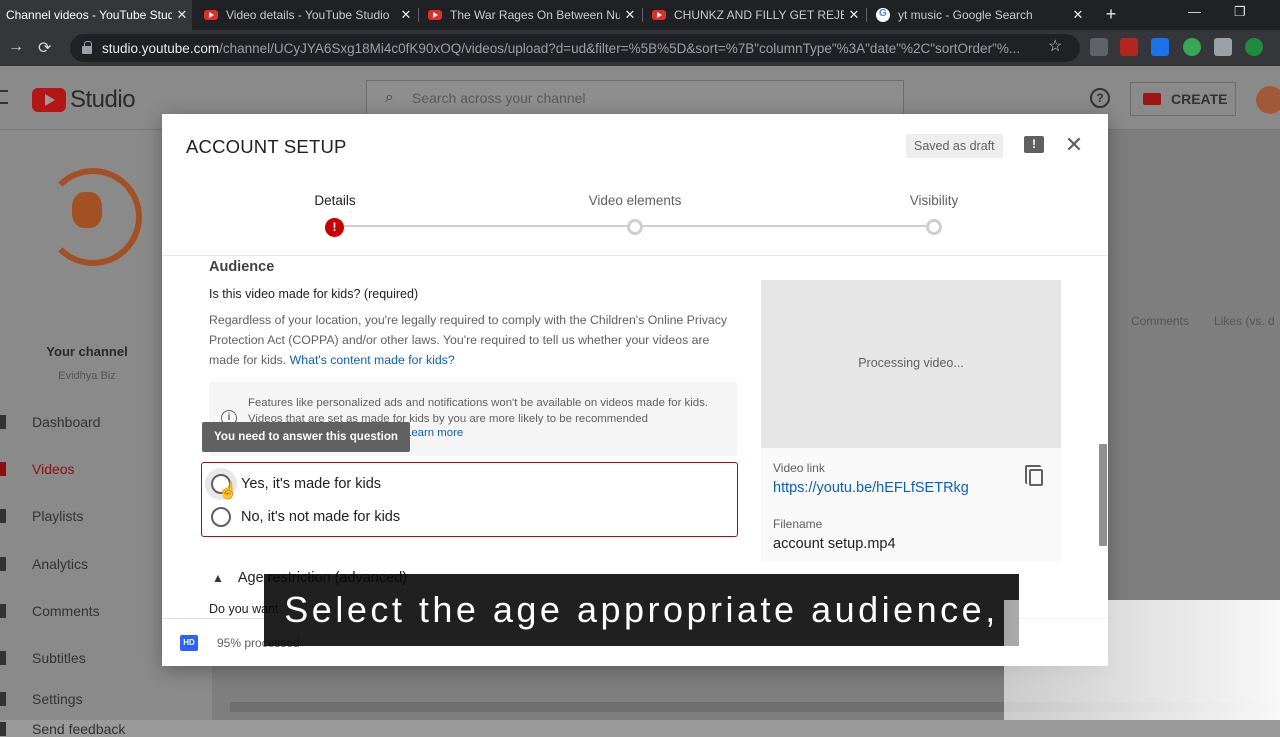  What do you see at coordinates (311, 484) in the screenshot?
I see `radio-label: Yes, it's made for kids` at bounding box center [311, 484].